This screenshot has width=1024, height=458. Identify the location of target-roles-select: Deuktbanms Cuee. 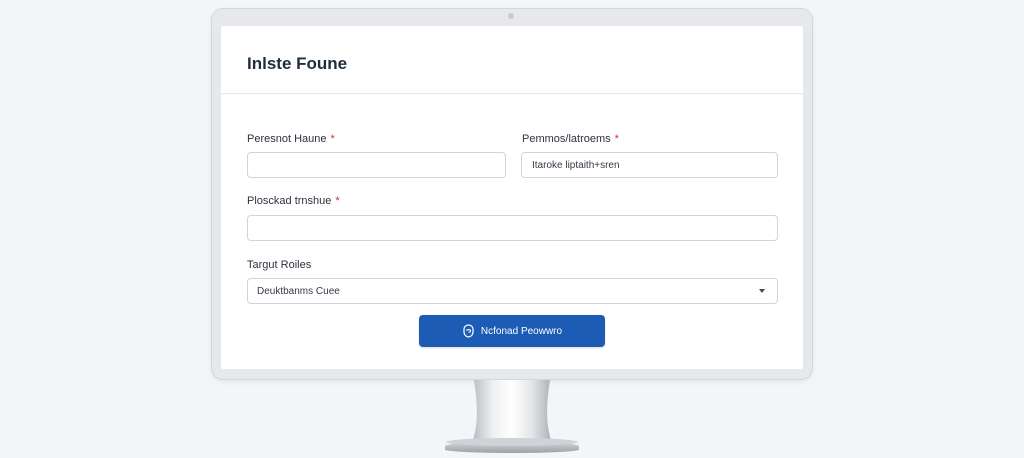
(512, 291).